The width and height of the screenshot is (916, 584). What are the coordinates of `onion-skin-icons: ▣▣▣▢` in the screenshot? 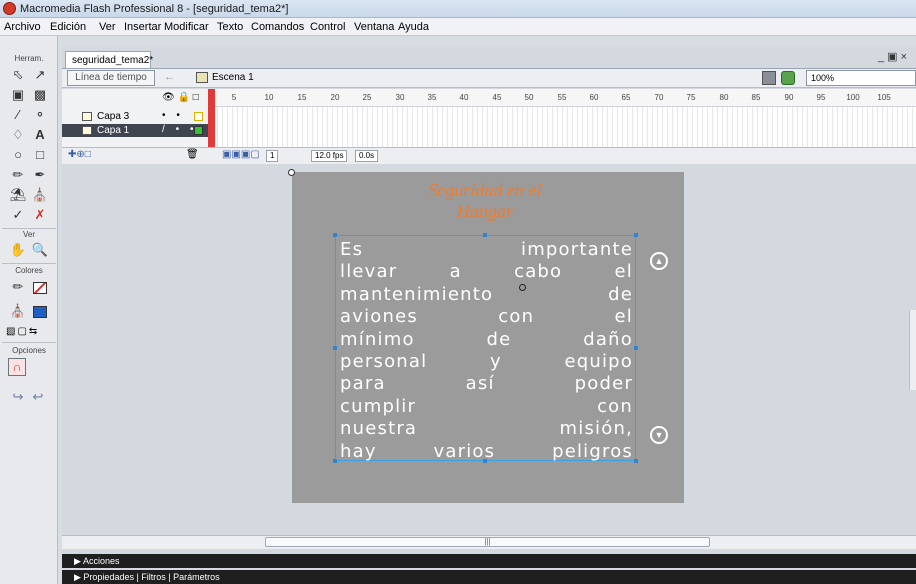 It's located at (241, 154).